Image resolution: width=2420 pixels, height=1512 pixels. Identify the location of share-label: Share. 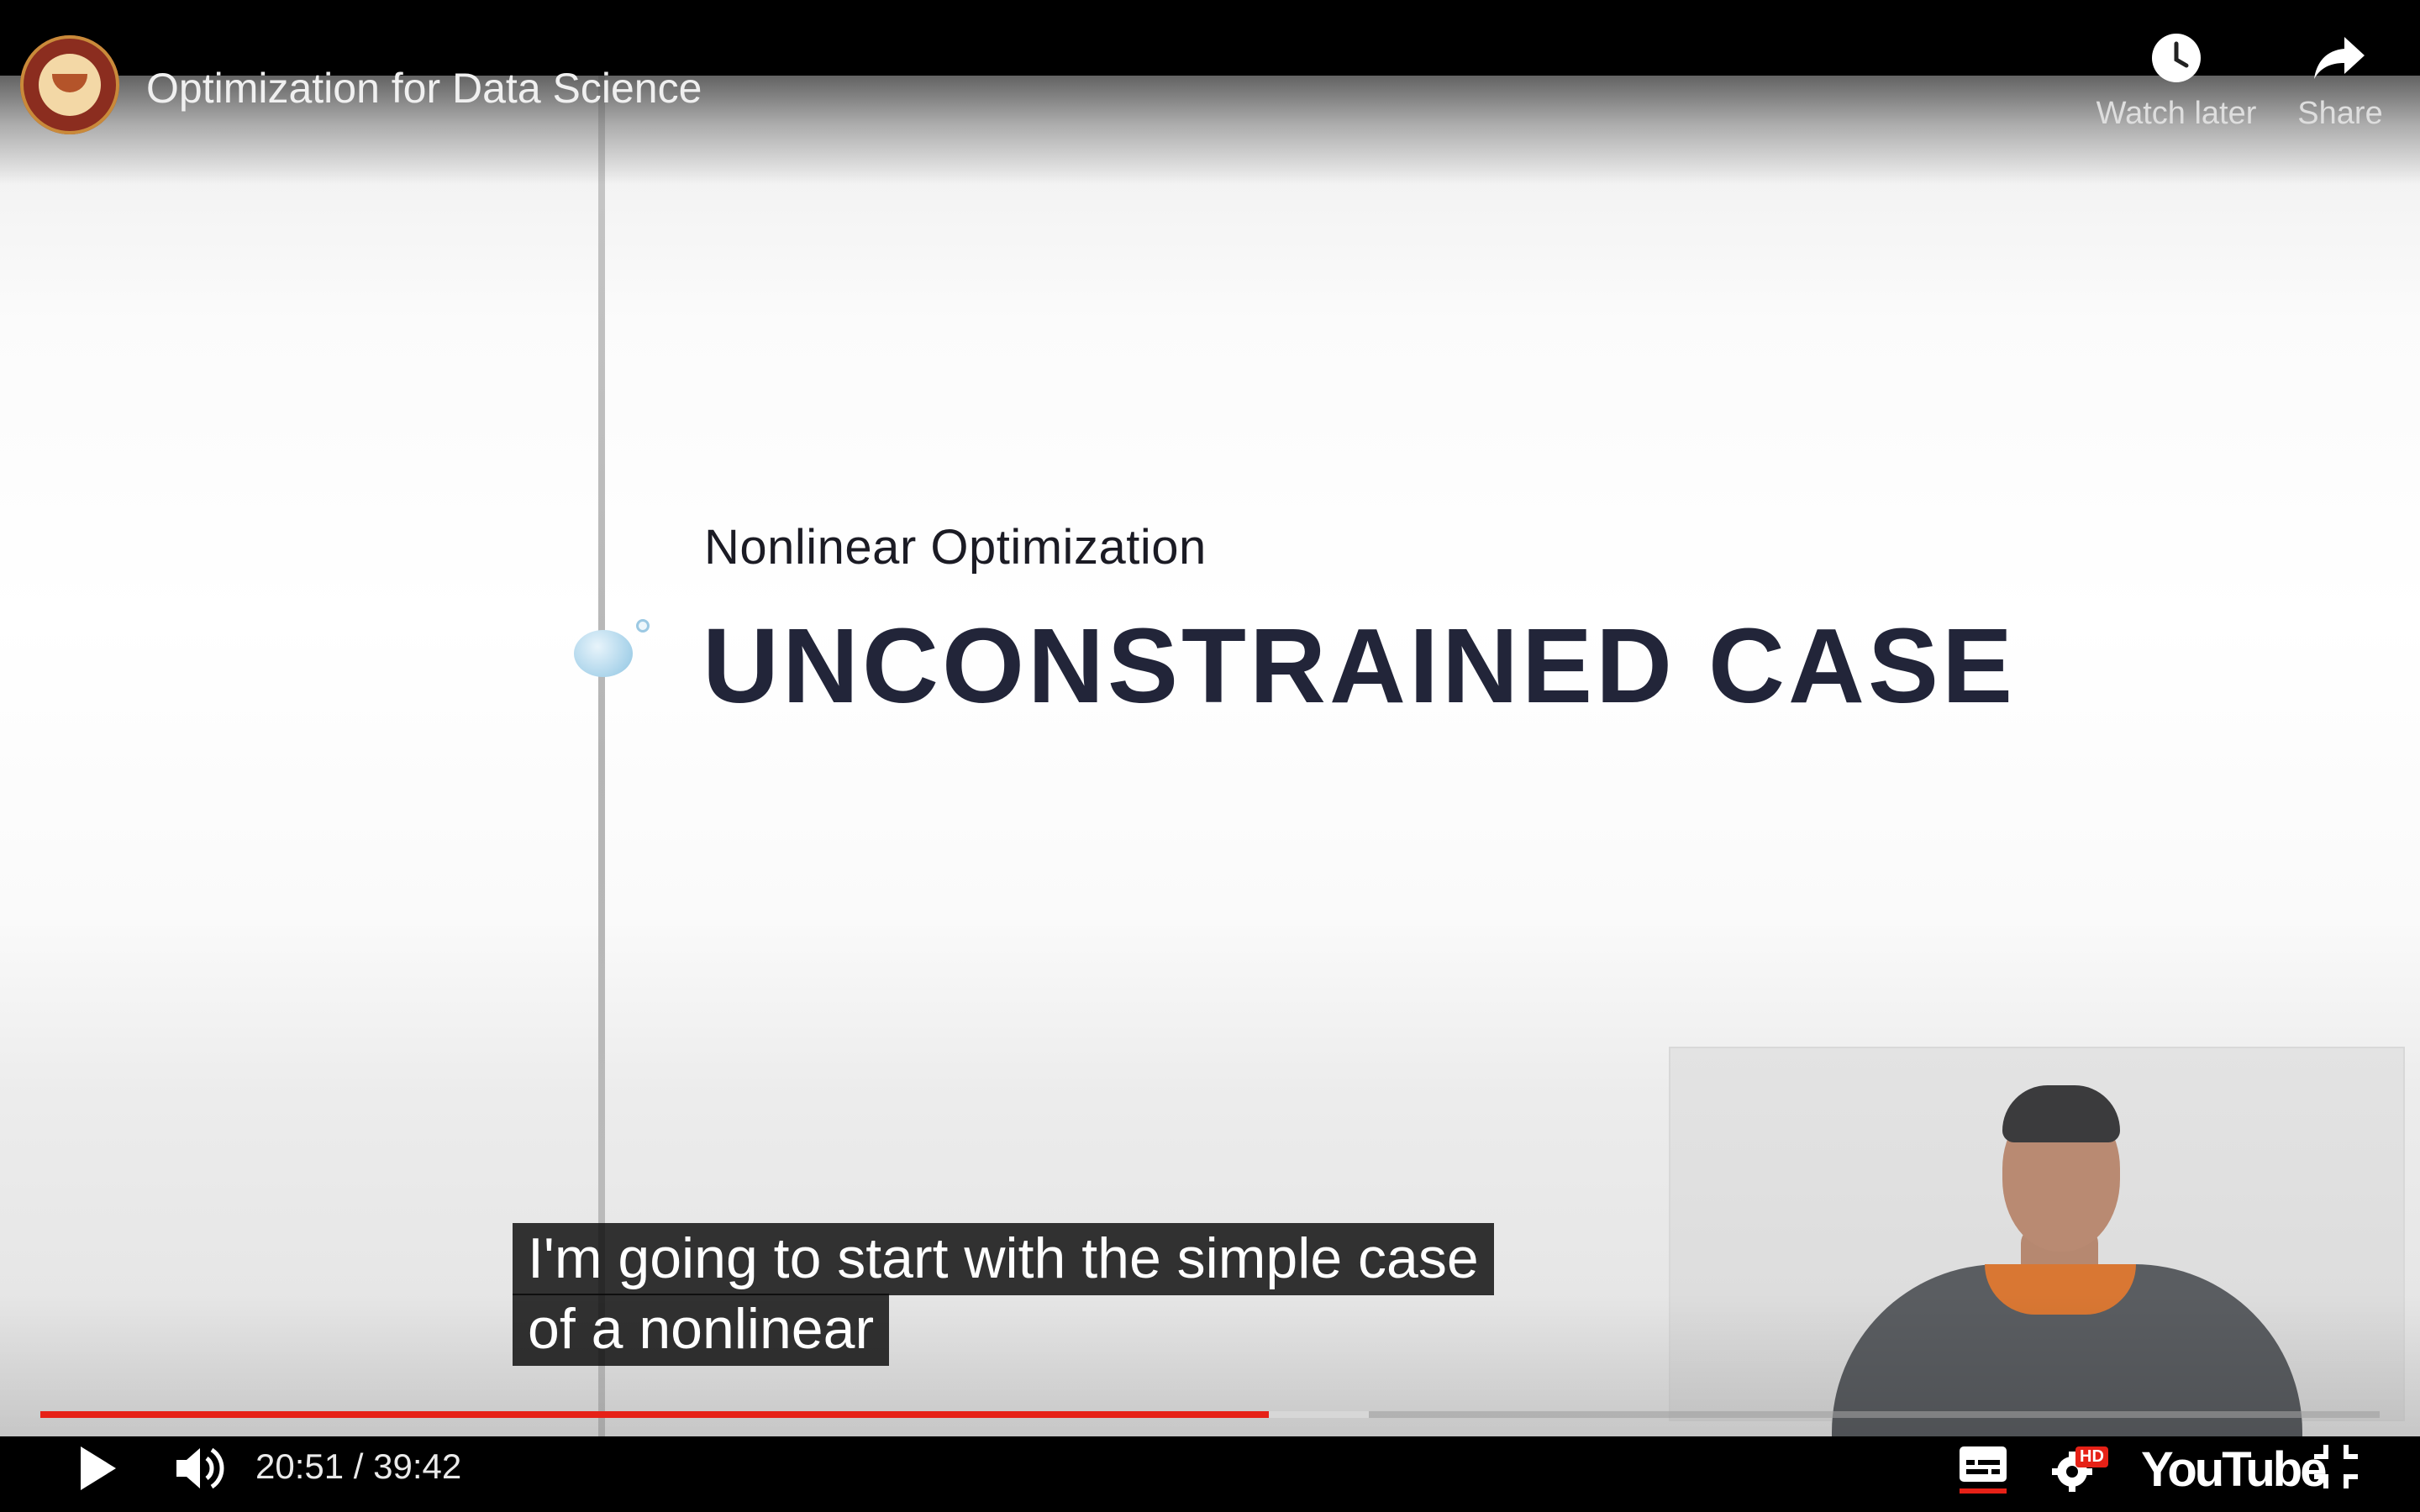
(2340, 113).